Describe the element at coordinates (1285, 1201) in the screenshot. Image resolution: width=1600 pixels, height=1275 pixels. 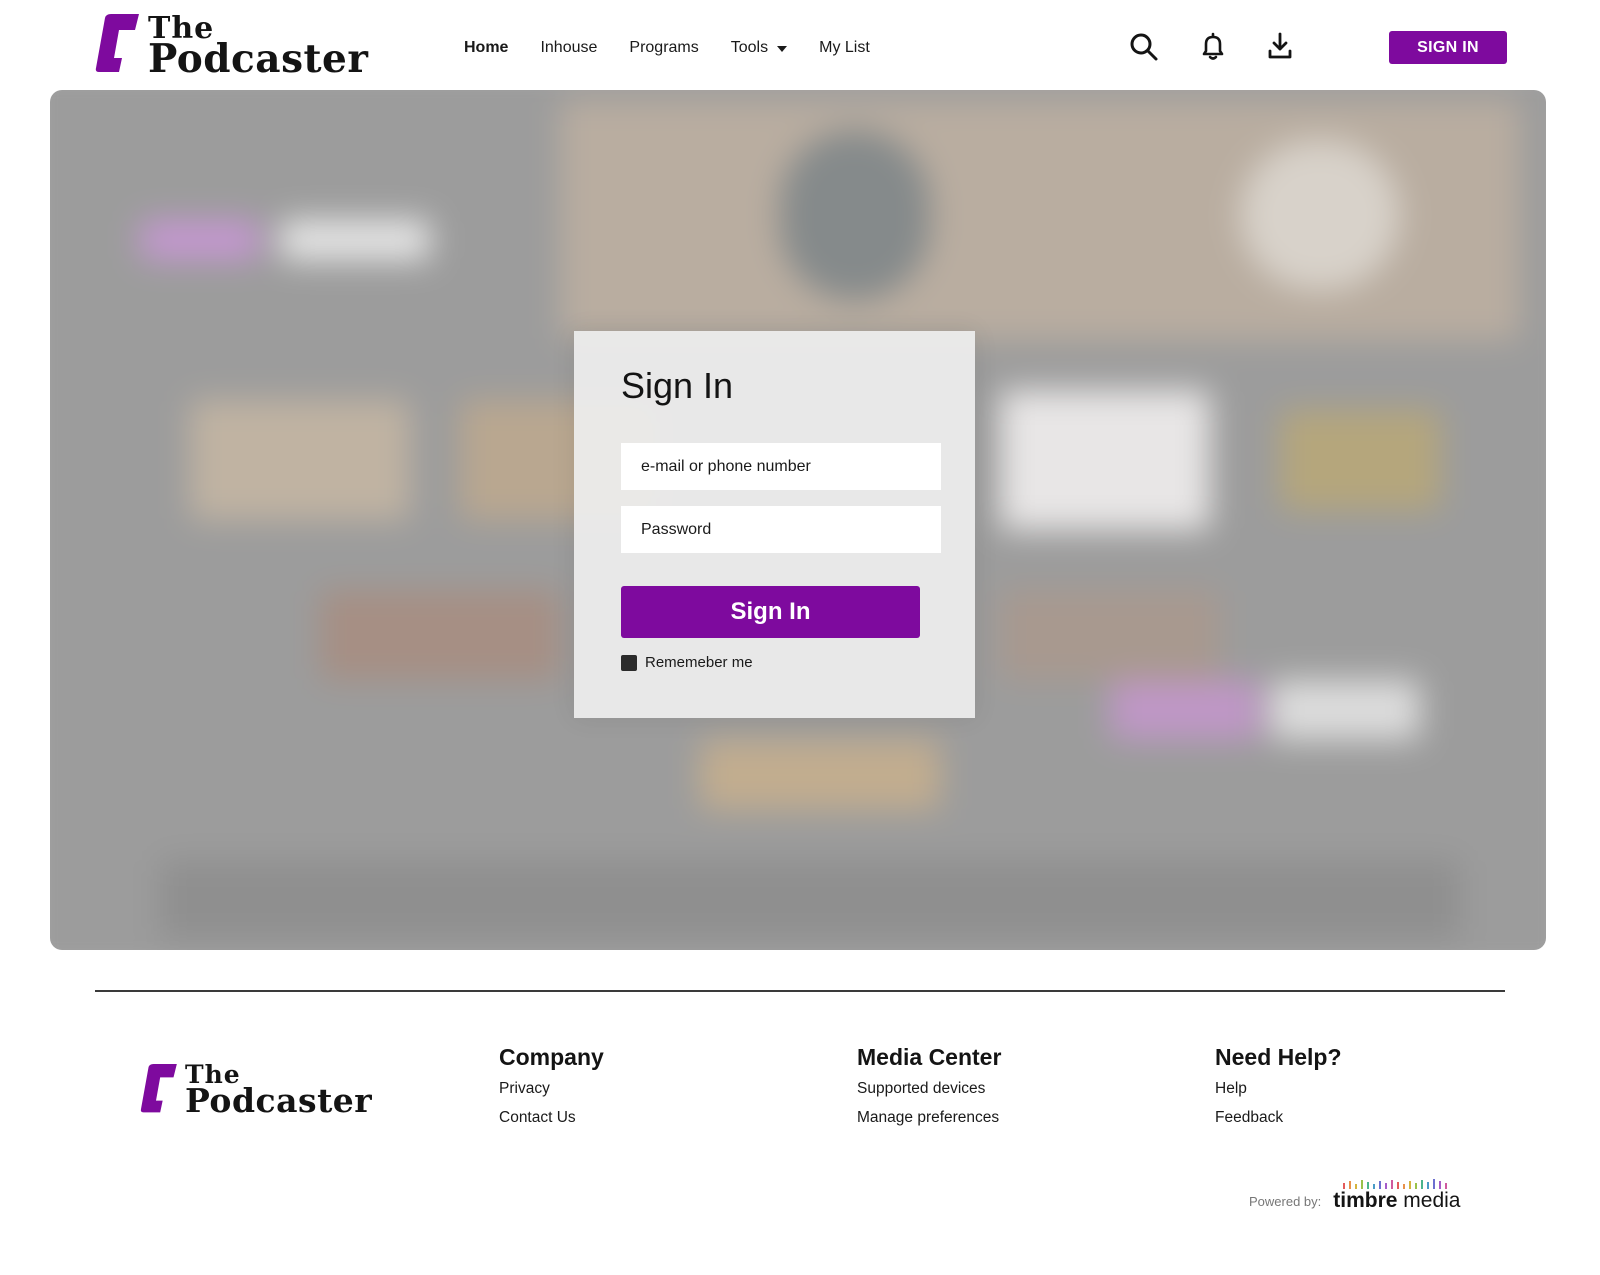
I see `powered-by-label: Powered by:` at that location.